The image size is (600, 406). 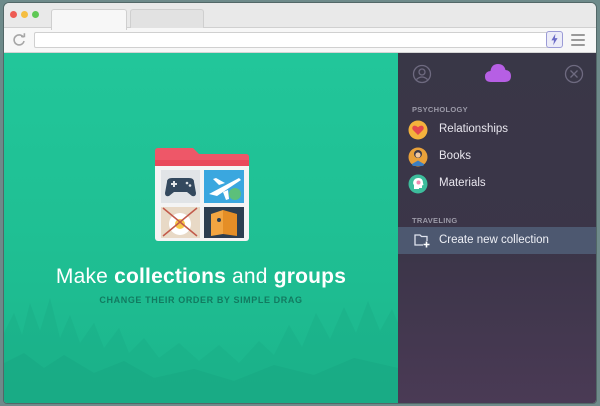 I want to click on browser-toolbar, so click(x=300, y=40).